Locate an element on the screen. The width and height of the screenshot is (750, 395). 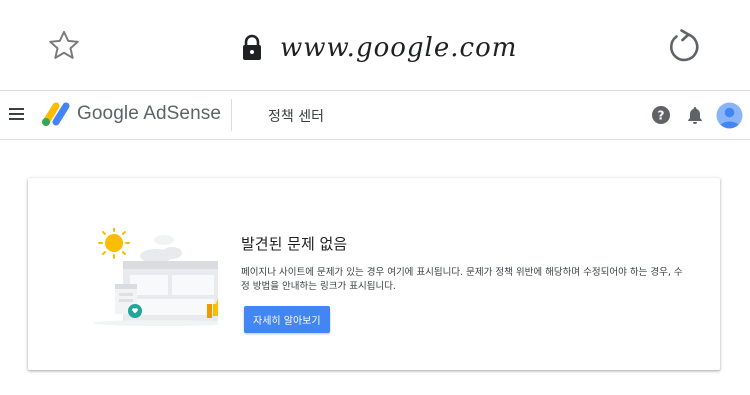
help-icon: ? is located at coordinates (661, 115).